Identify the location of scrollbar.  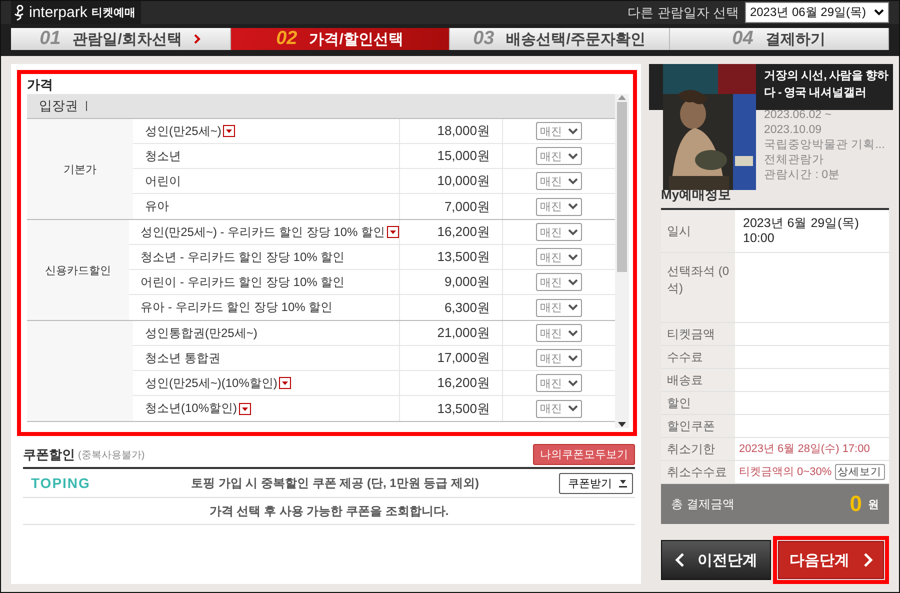
(622, 261).